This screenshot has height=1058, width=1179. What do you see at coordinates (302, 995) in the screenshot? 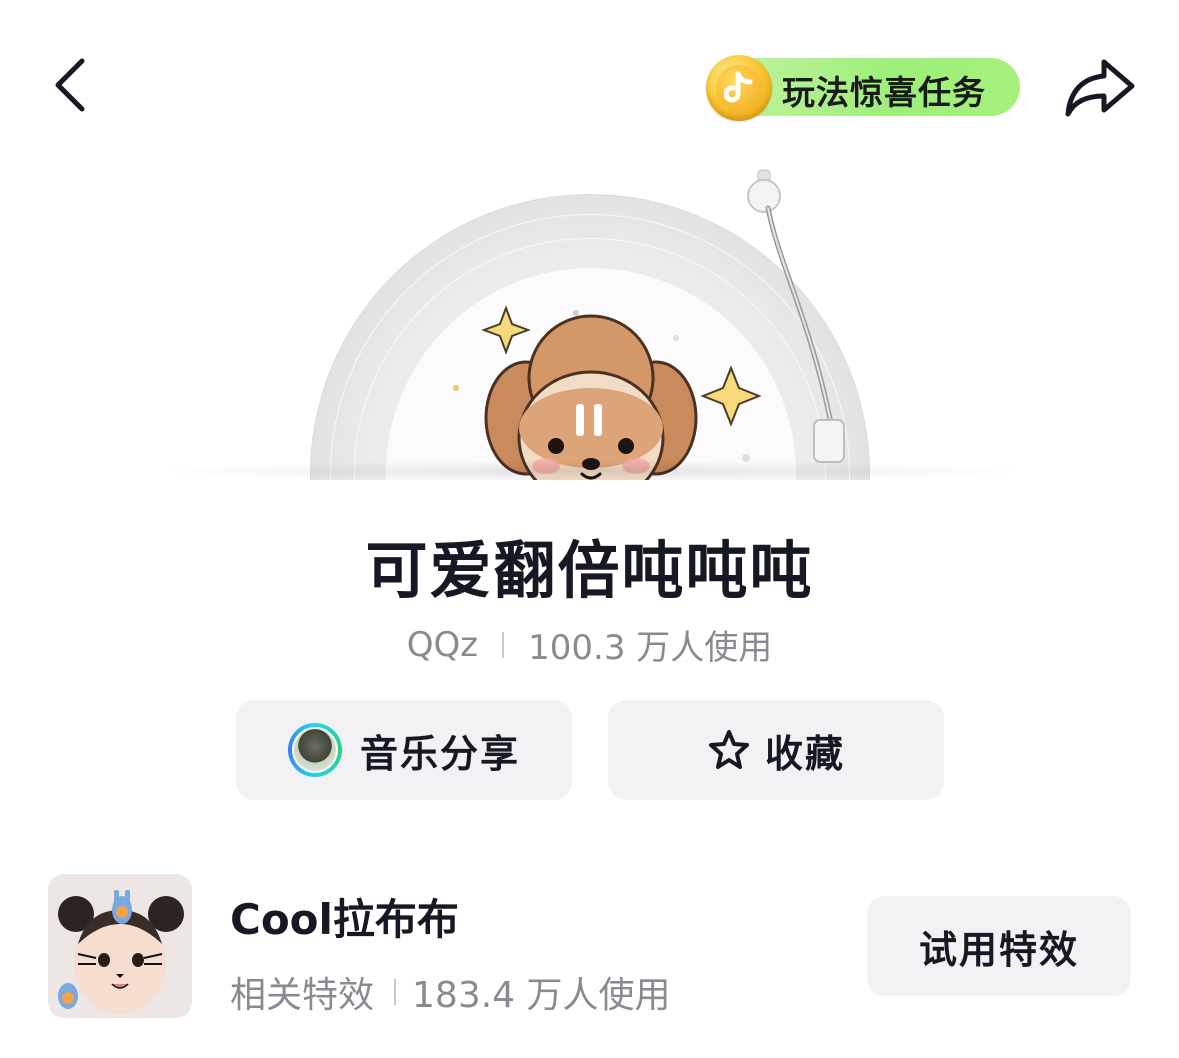
I see `effect-type: 相关特效` at bounding box center [302, 995].